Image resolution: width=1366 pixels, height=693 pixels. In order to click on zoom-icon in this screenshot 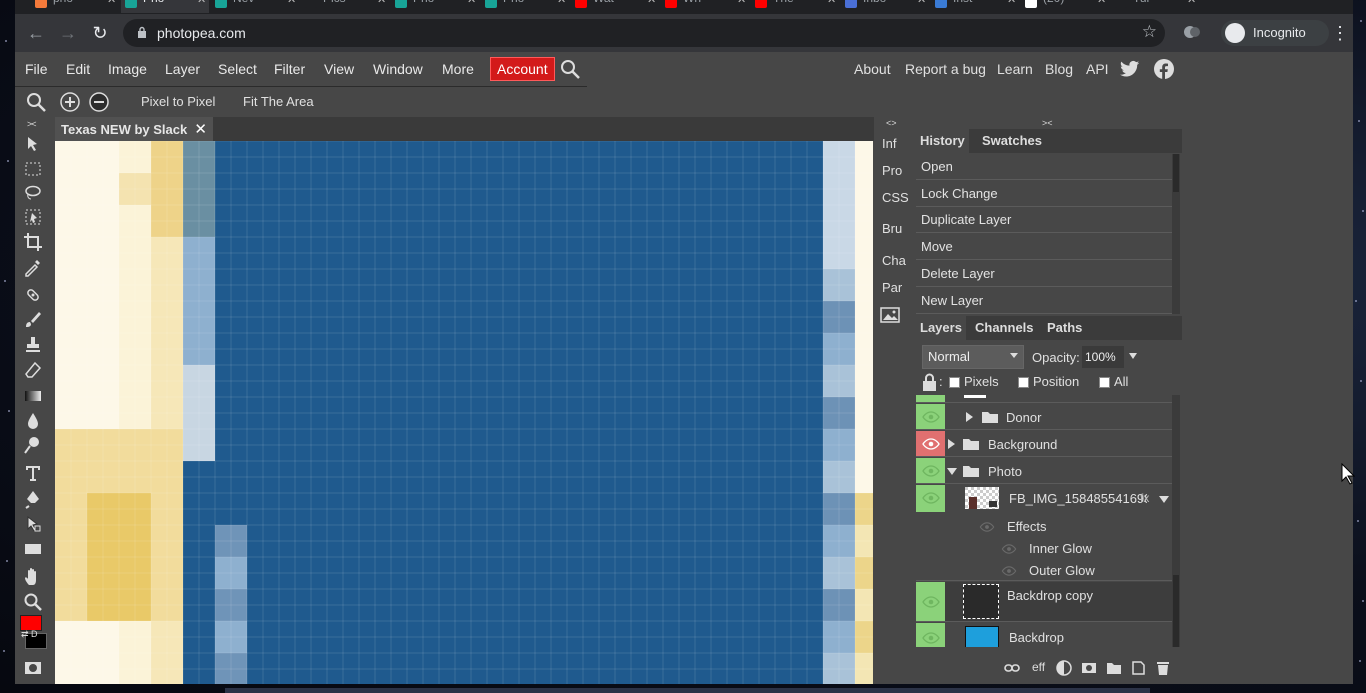, I will do `click(33, 602)`.